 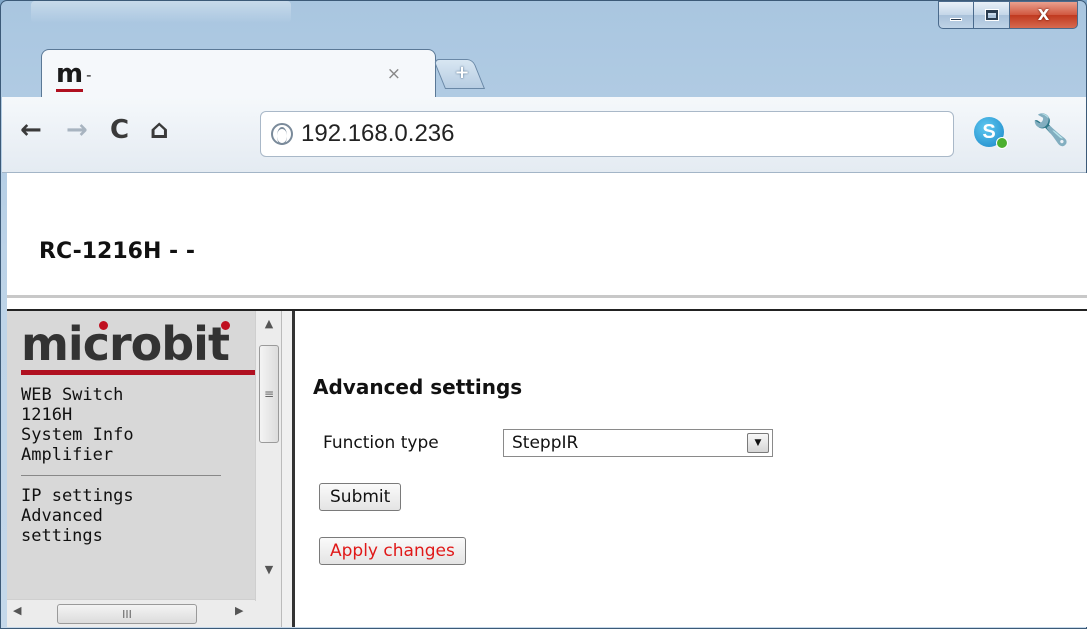 I want to click on tab-favicon: m, so click(x=70, y=75).